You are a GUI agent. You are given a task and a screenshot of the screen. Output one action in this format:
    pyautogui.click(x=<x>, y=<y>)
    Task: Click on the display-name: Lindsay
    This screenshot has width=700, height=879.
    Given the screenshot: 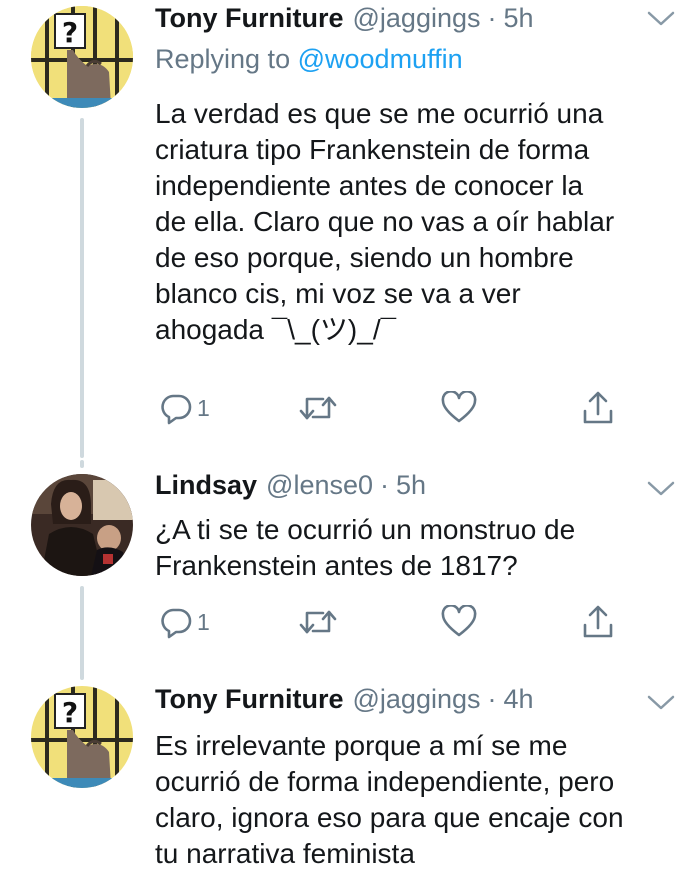 What is the action you would take?
    pyautogui.click(x=206, y=485)
    